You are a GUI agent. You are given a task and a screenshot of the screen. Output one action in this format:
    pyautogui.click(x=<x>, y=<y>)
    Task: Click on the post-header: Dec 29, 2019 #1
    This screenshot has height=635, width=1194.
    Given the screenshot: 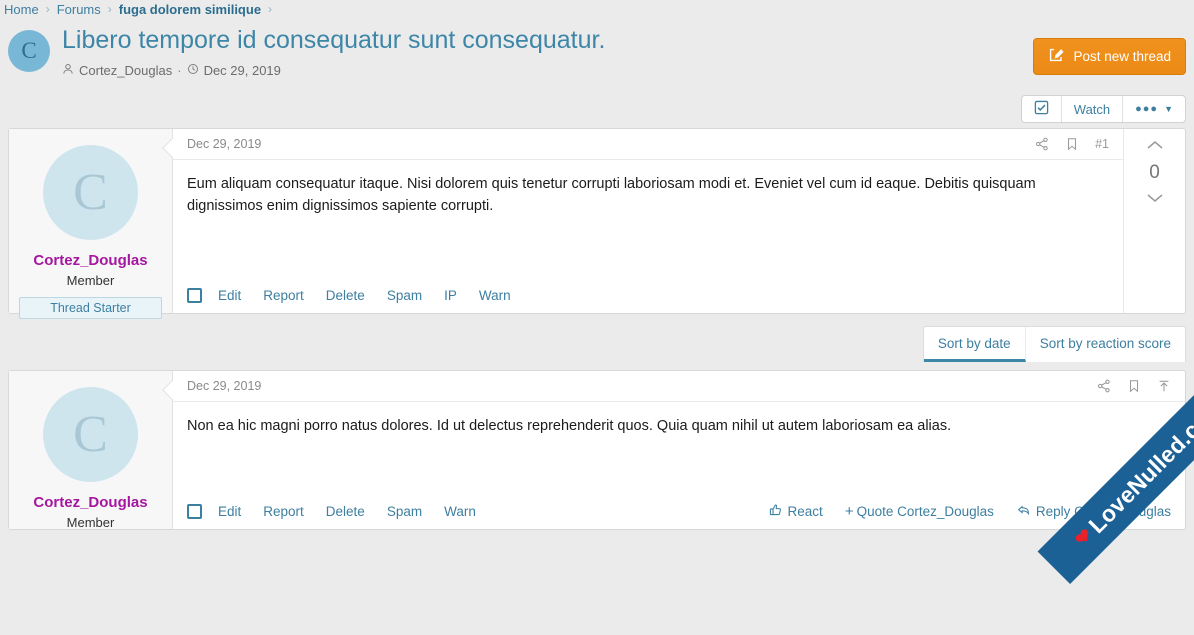 What is the action you would take?
    pyautogui.click(x=648, y=144)
    